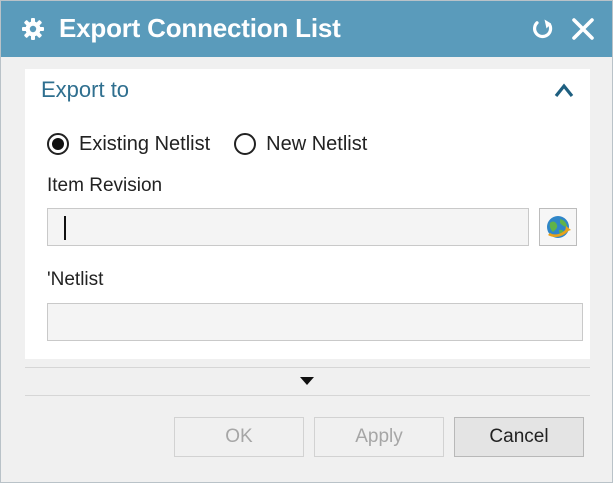  I want to click on netlist-mode-radio-group: Existing Netlist New Netlist, so click(207, 144).